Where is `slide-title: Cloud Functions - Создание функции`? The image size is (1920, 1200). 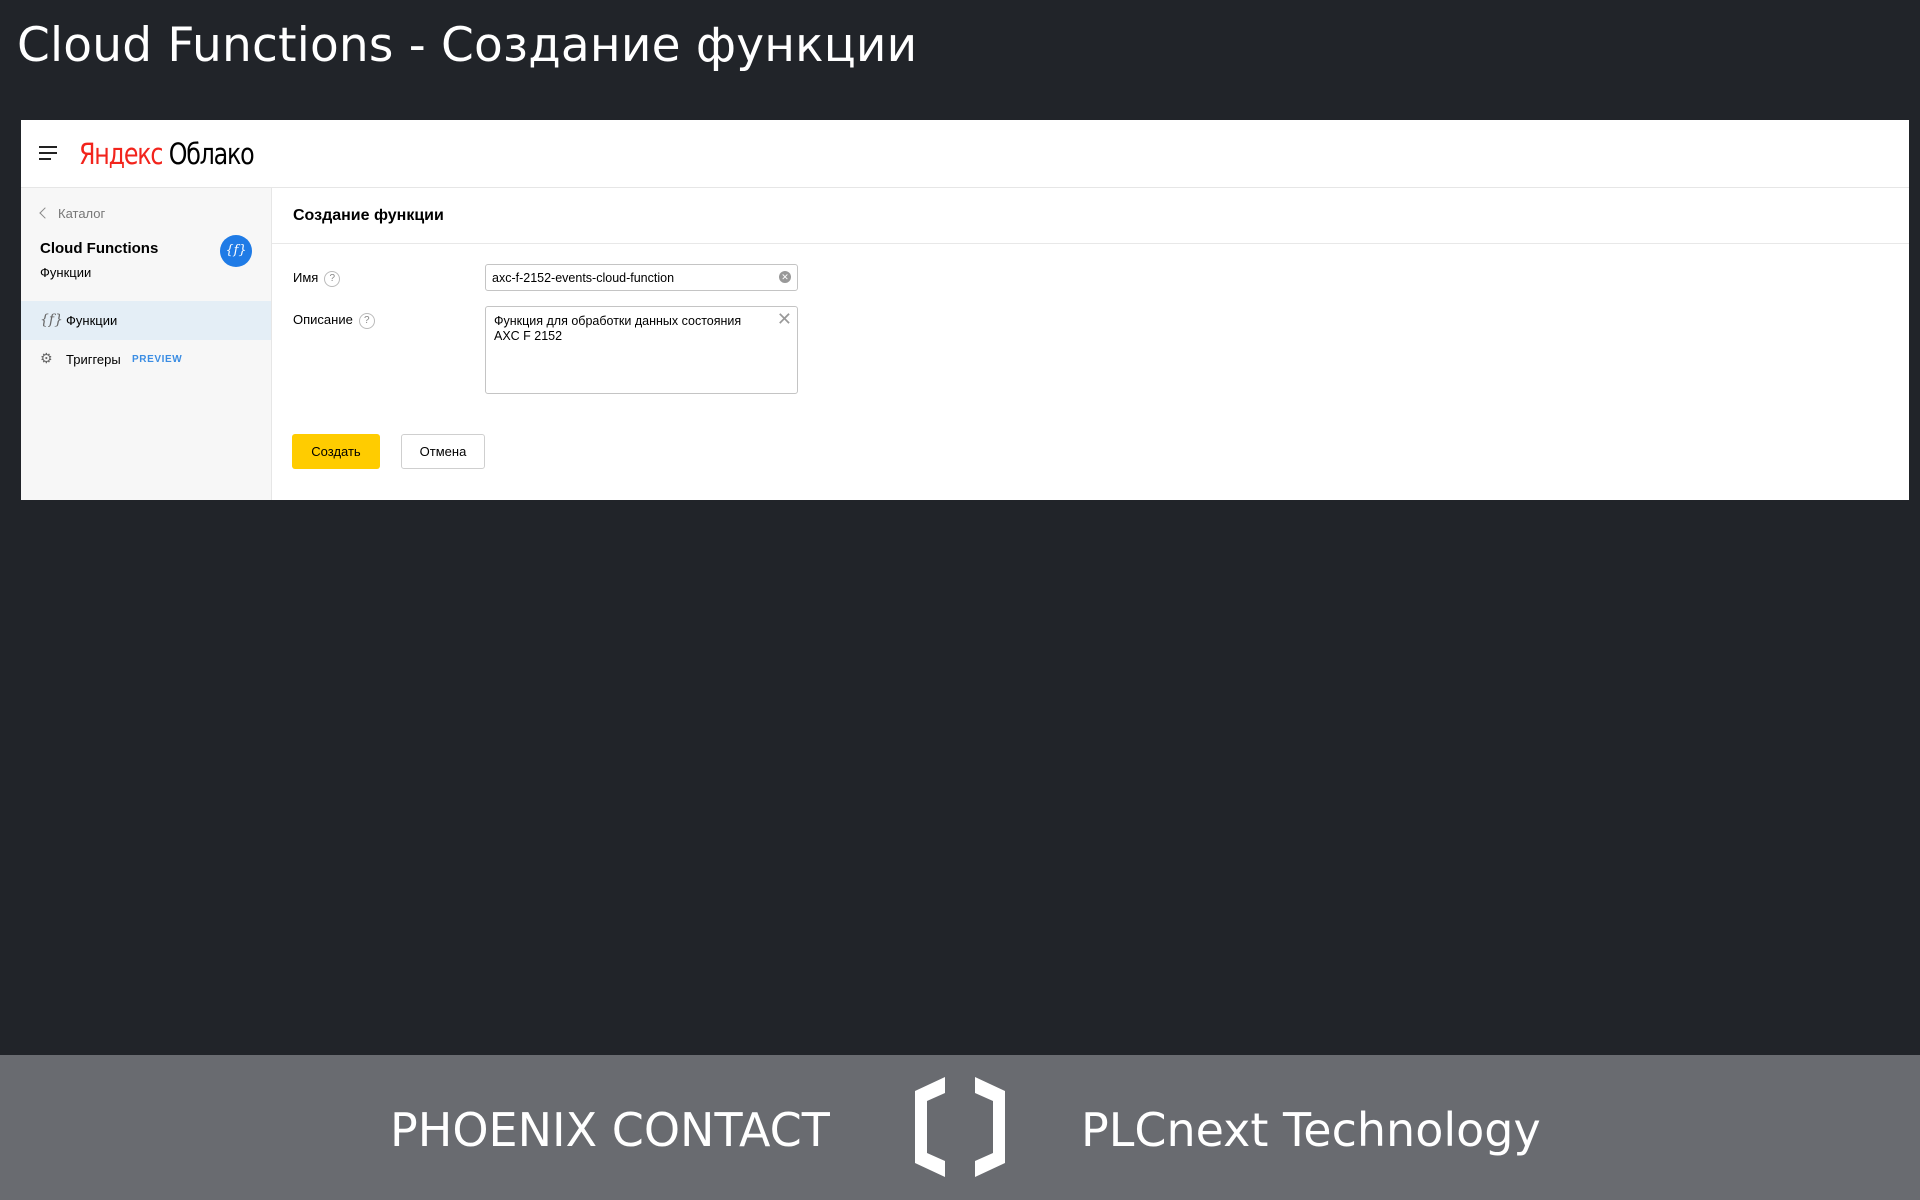 slide-title: Cloud Functions - Создание функции is located at coordinates (467, 45).